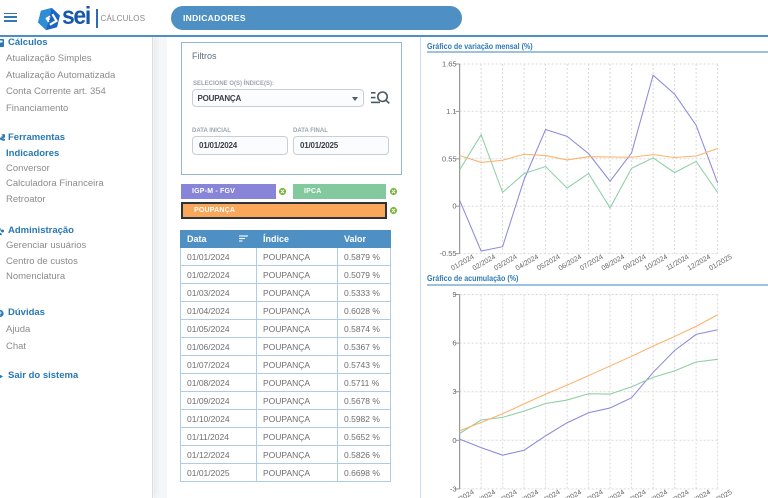  I want to click on svg-text: -0.55, so click(447, 253).